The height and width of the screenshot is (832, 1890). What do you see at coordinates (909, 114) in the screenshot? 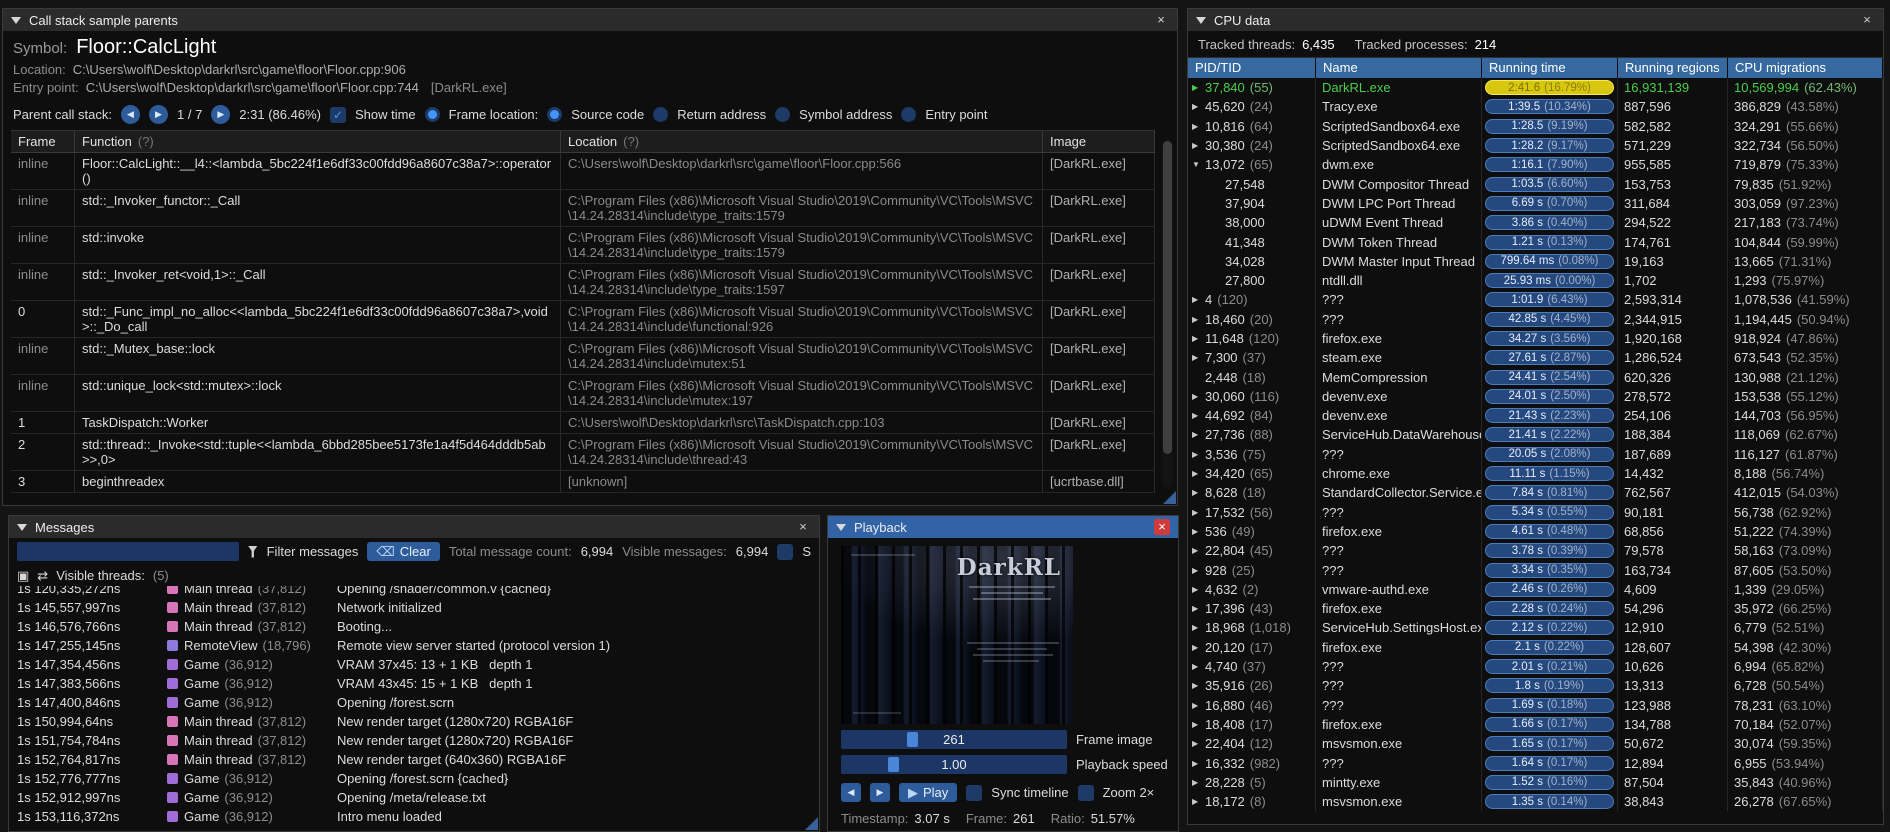
I see `radio-entry-point` at bounding box center [909, 114].